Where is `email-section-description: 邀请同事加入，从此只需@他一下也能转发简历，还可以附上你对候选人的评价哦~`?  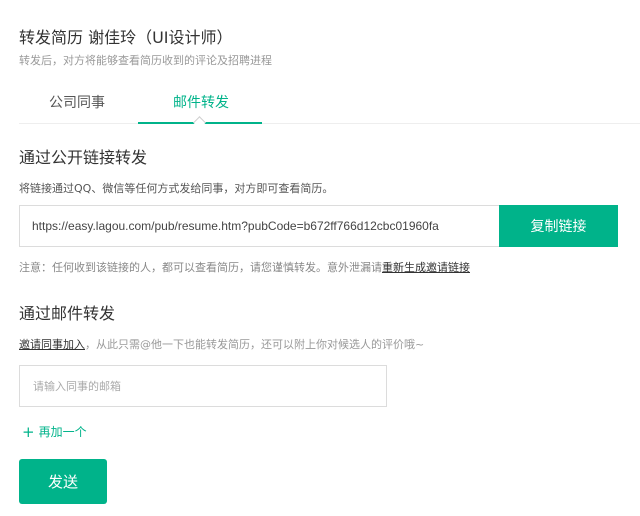
email-section-description: 邀请同事加入，从此只需@他一下也能转发简历，还可以附上你对候选人的评价哦~ is located at coordinates (221, 344).